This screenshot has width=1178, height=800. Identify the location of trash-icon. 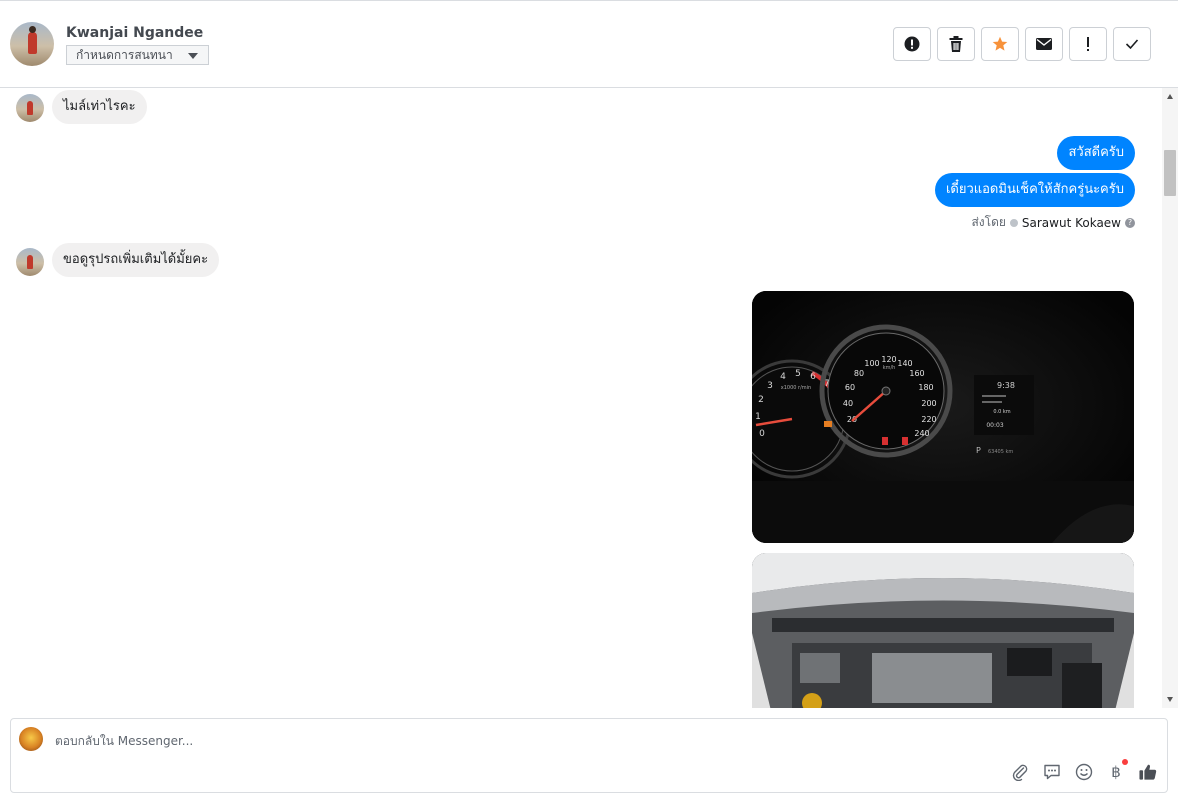
(956, 44).